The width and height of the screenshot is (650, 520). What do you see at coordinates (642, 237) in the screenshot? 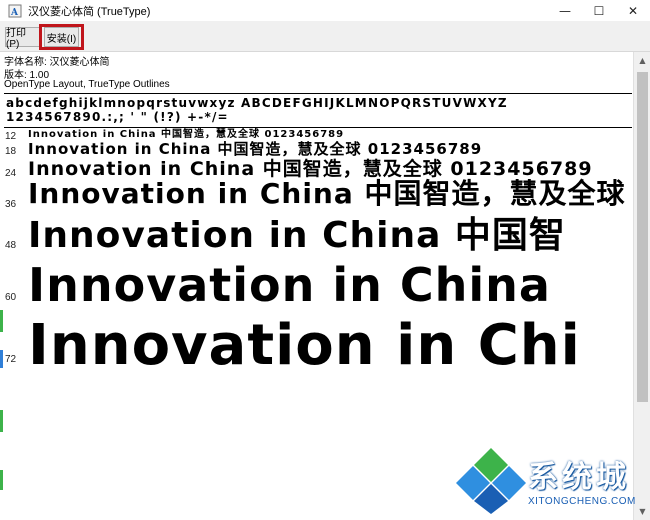
I see `scrollbar-thumb` at bounding box center [642, 237].